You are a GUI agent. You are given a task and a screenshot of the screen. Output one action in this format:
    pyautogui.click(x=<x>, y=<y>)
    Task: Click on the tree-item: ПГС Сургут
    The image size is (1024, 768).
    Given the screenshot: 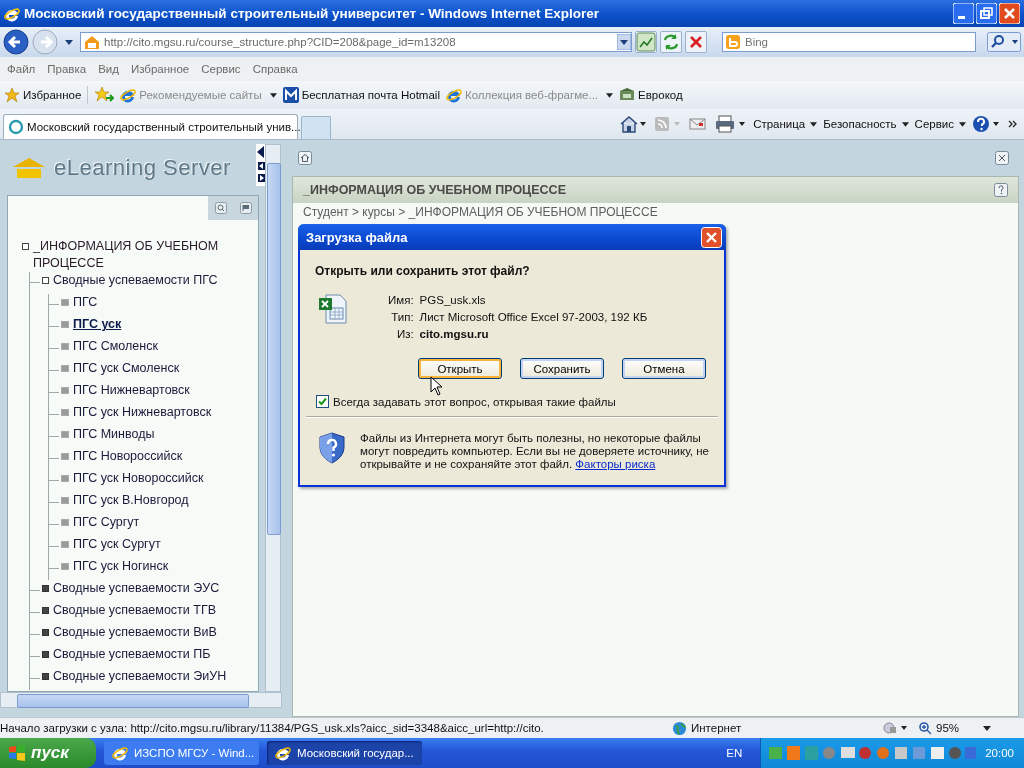 What is the action you would take?
    pyautogui.click(x=106, y=522)
    